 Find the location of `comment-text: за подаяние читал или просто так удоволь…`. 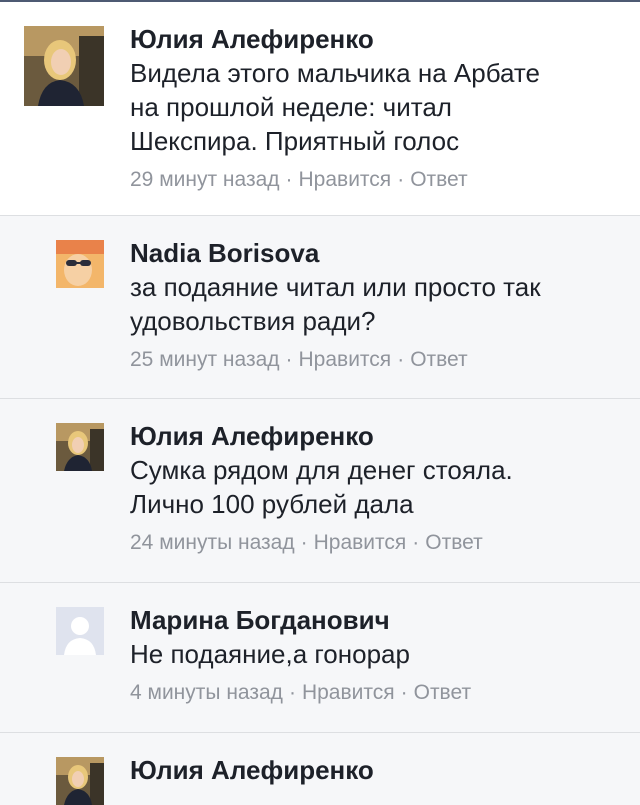

comment-text: за подаяние читал или просто так удоволь… is located at coordinates (375, 304).